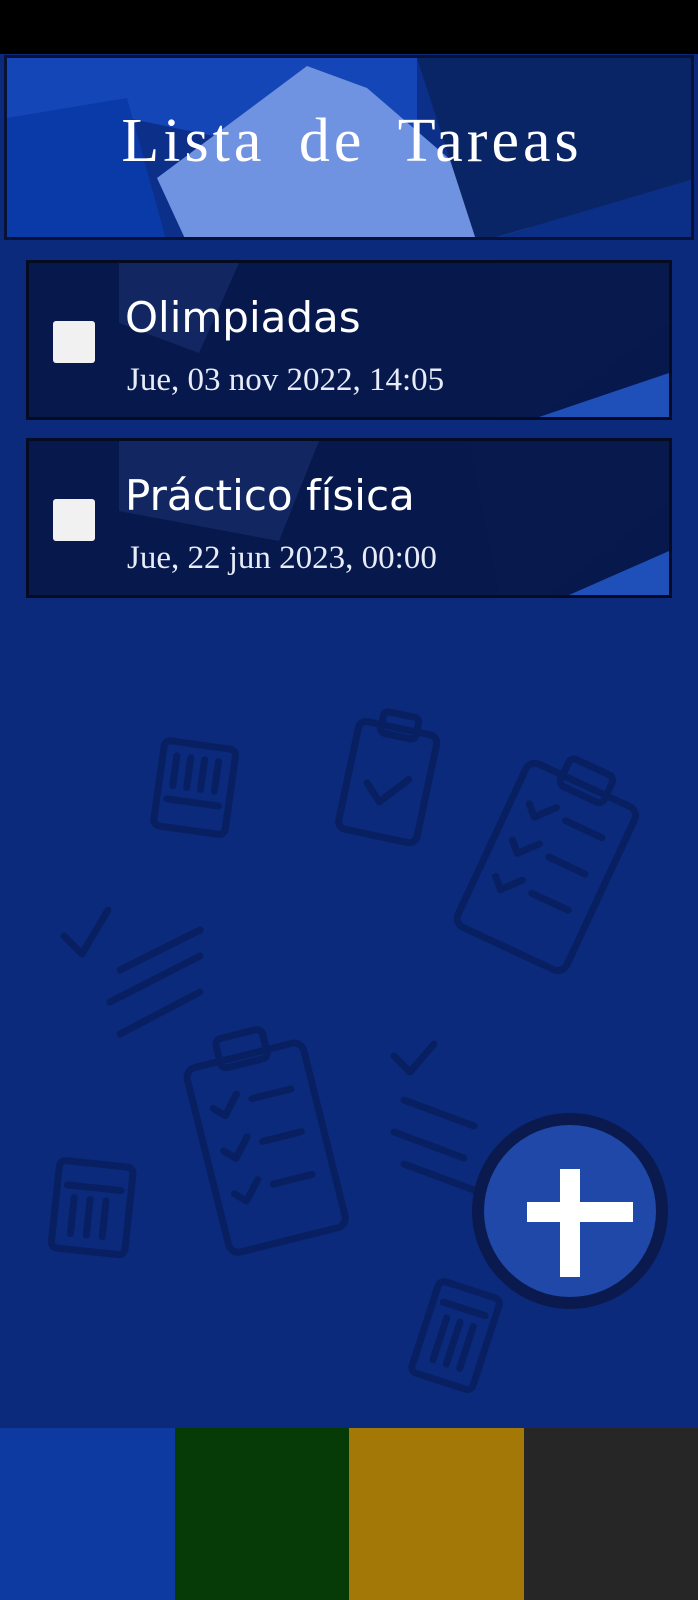 The image size is (698, 1600). What do you see at coordinates (436, 1514) in the screenshot?
I see `theme-swatch-gold` at bounding box center [436, 1514].